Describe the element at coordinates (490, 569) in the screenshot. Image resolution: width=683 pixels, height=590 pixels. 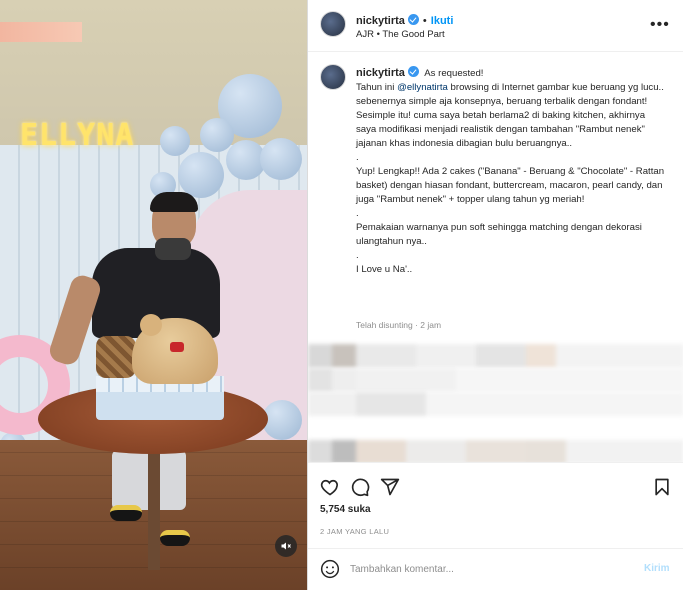
I see `comment-input` at that location.